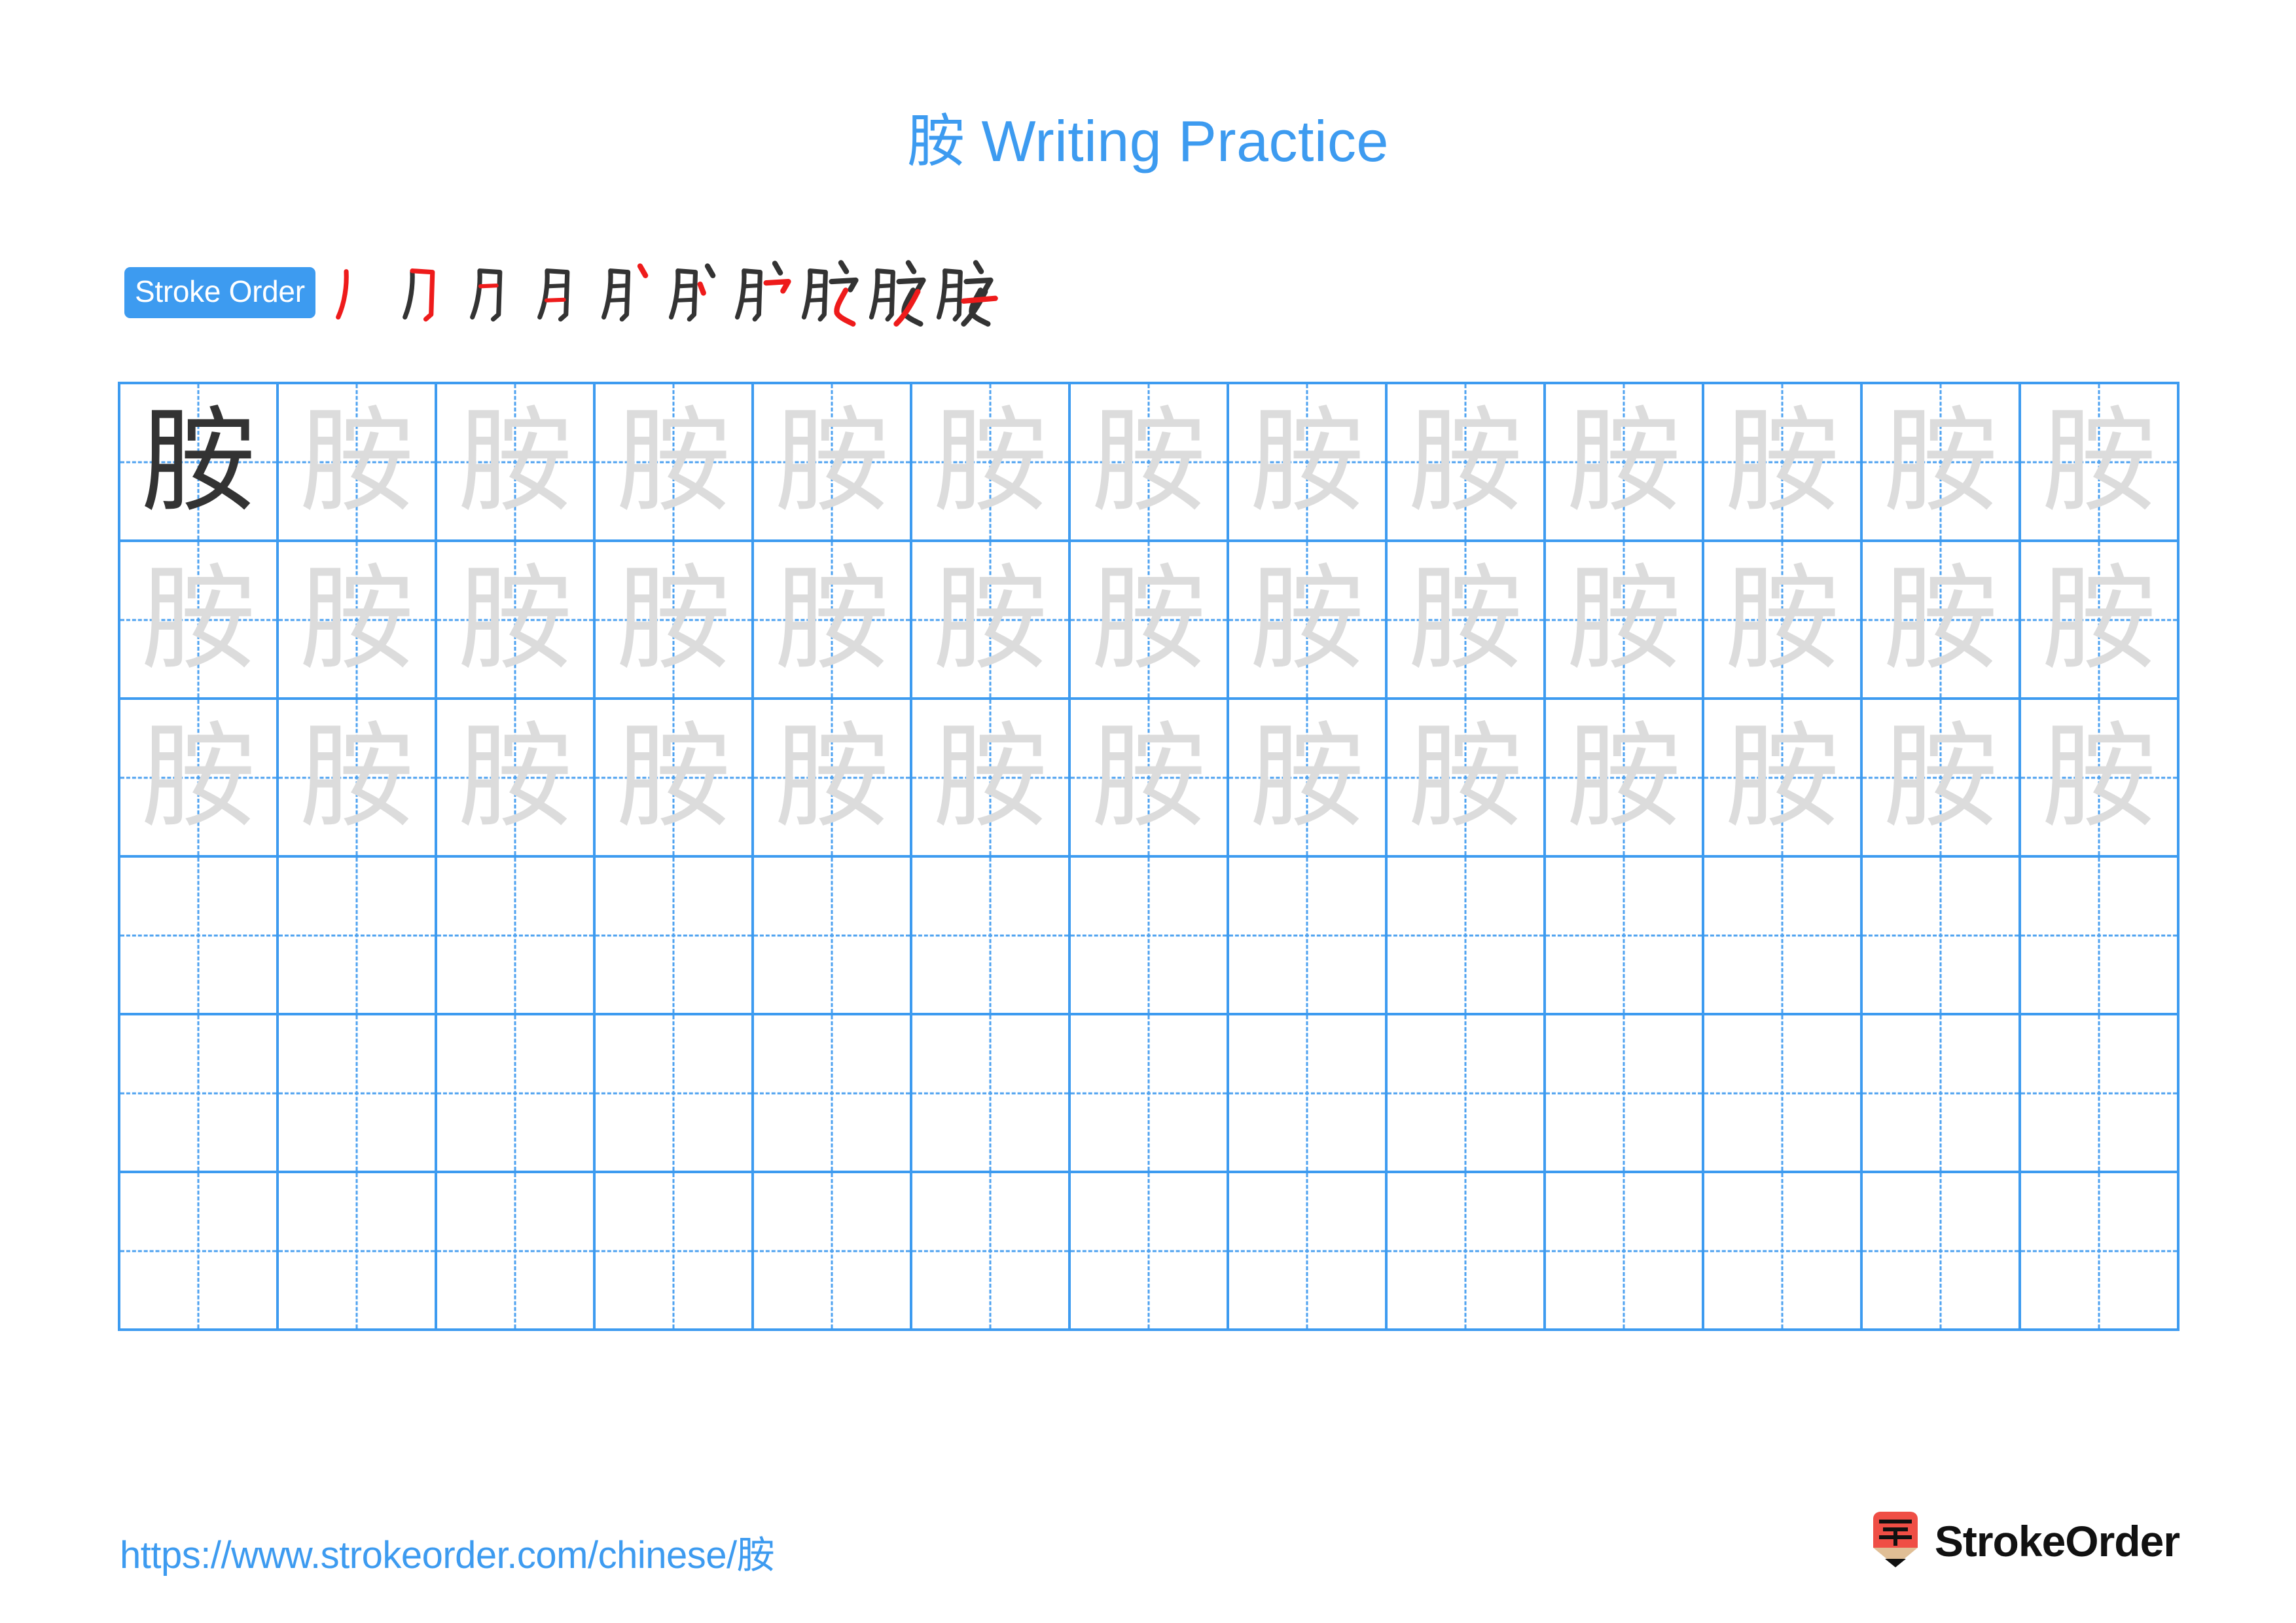 This screenshot has width=2296, height=1623. Describe the element at coordinates (935, 141) in the screenshot. I see `page-title-character: 胺` at that location.